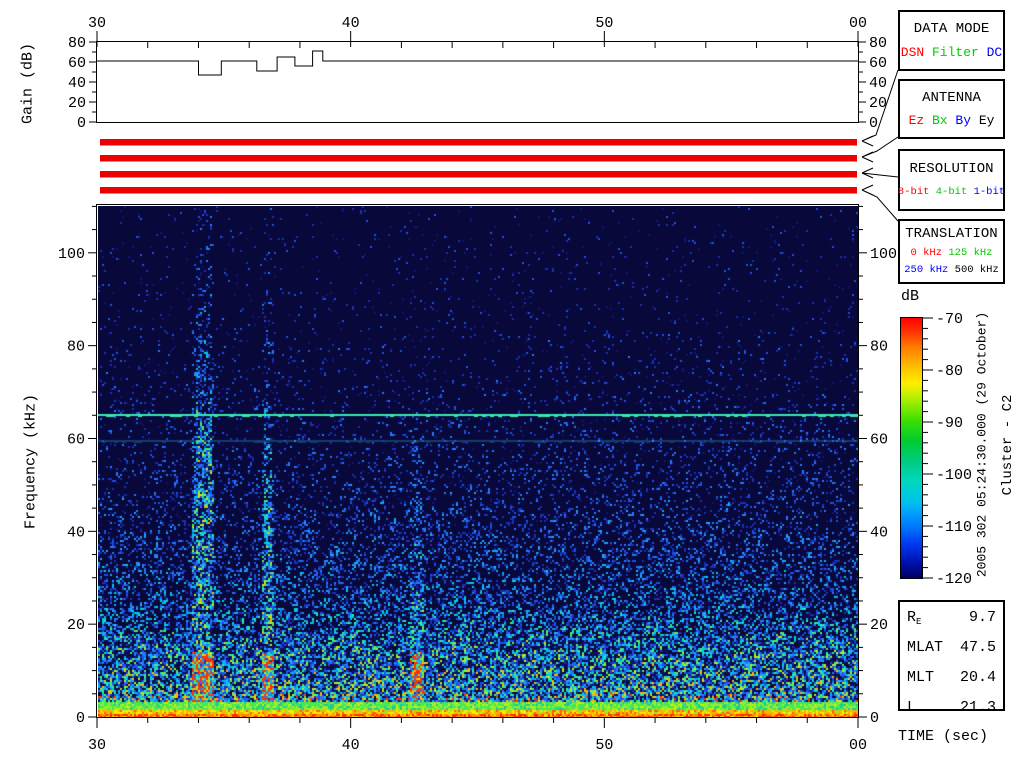 This screenshot has height=768, width=1024. Describe the element at coordinates (951, 620) in the screenshot. I see `ephemeris-row: RE 9.7` at that location.